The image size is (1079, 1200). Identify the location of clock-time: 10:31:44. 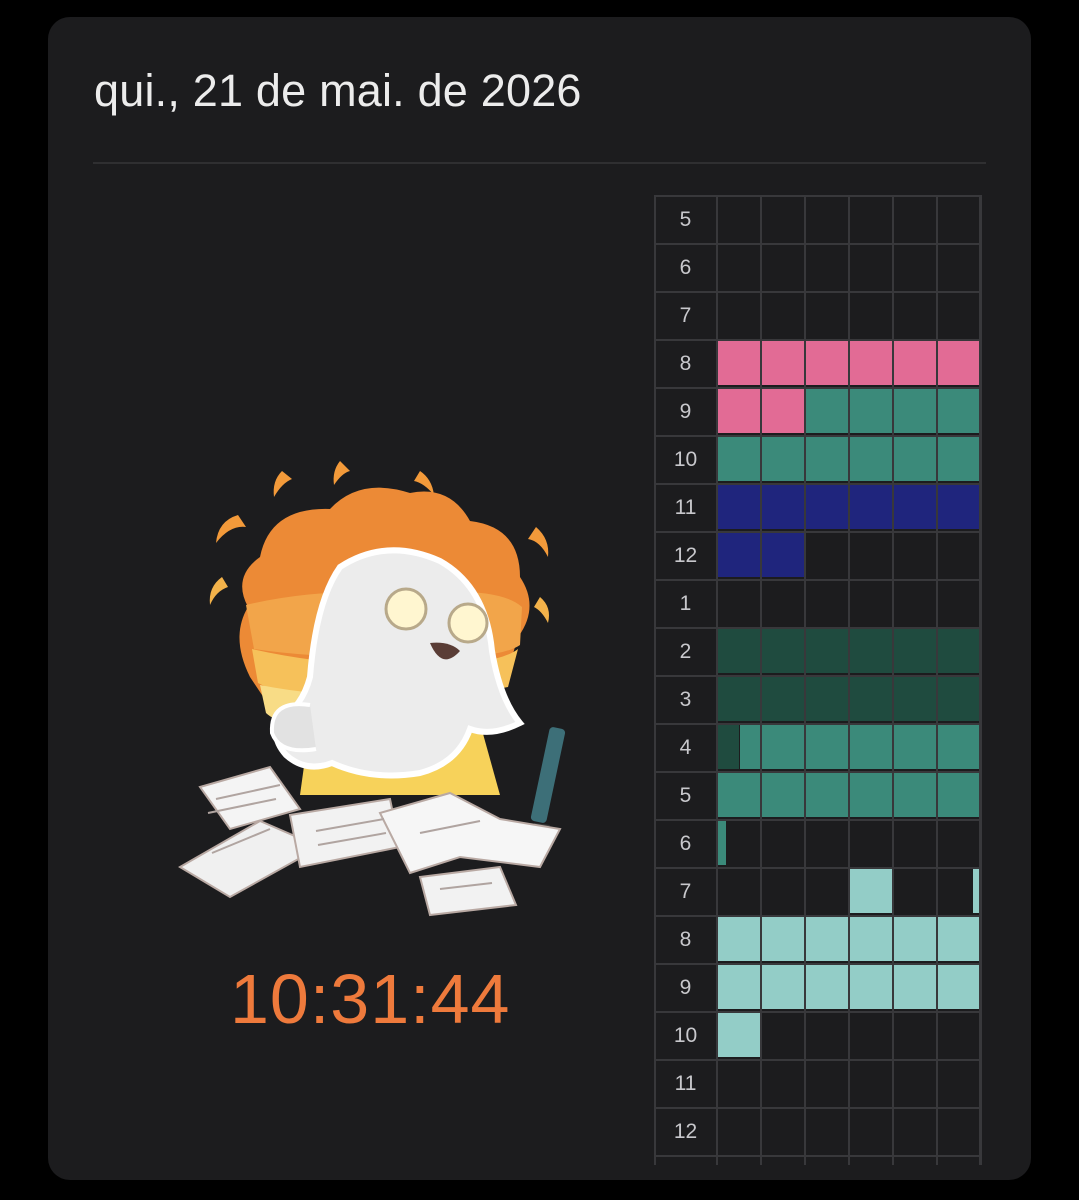
(370, 999).